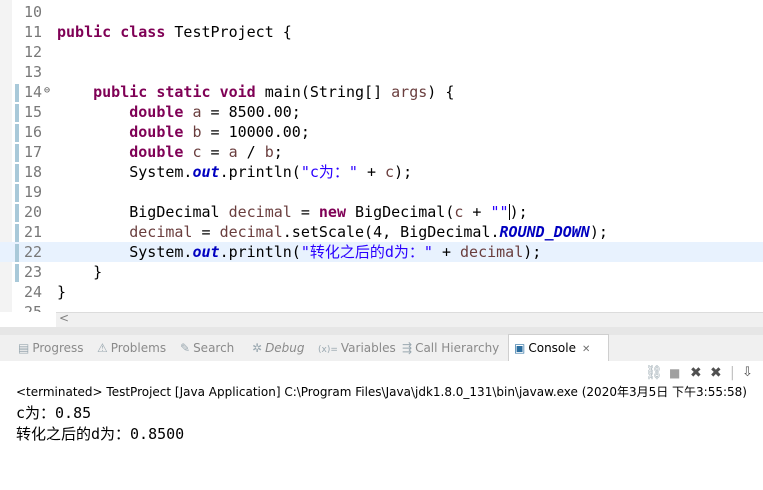 Image resolution: width=763 pixels, height=490 pixels. Describe the element at coordinates (586, 349) in the screenshot. I see `close-tab-icon: ✕` at that location.